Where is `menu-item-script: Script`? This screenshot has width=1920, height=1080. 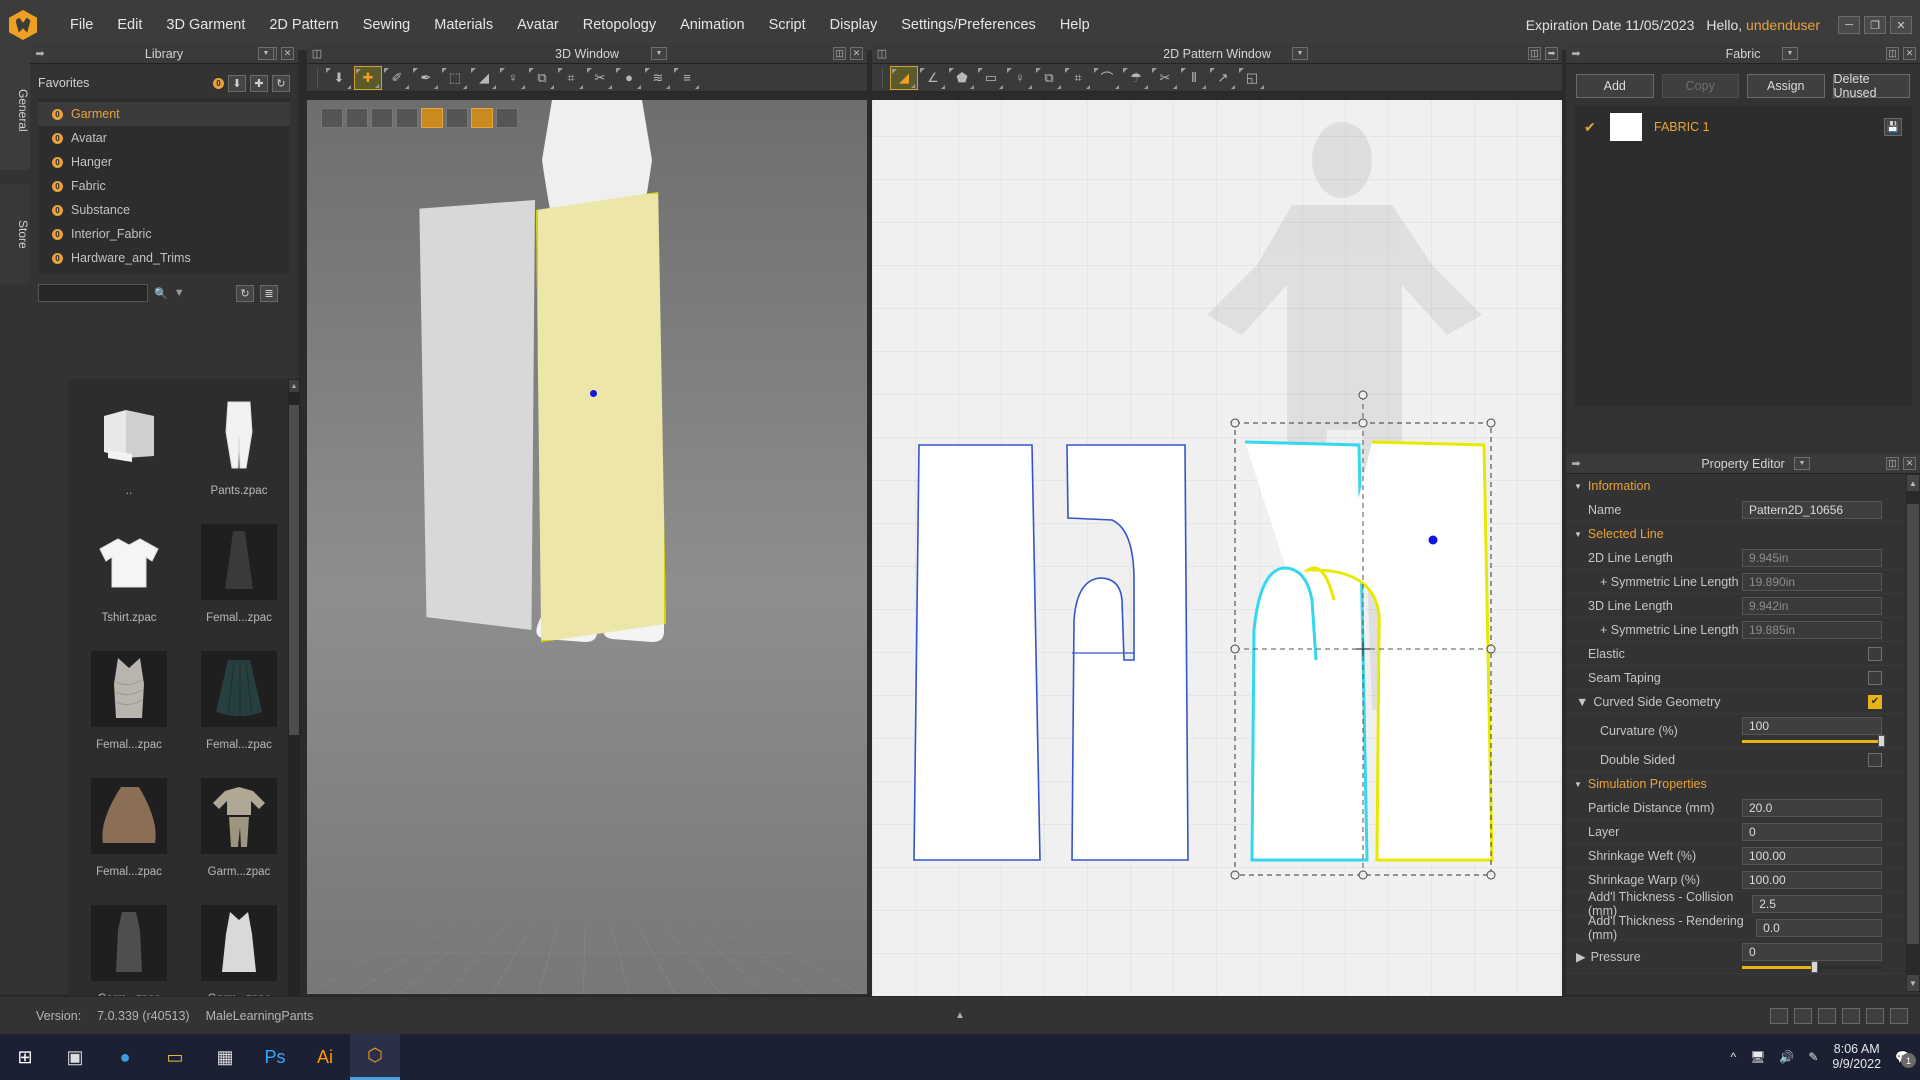
menu-item-script: Script is located at coordinates (787, 25).